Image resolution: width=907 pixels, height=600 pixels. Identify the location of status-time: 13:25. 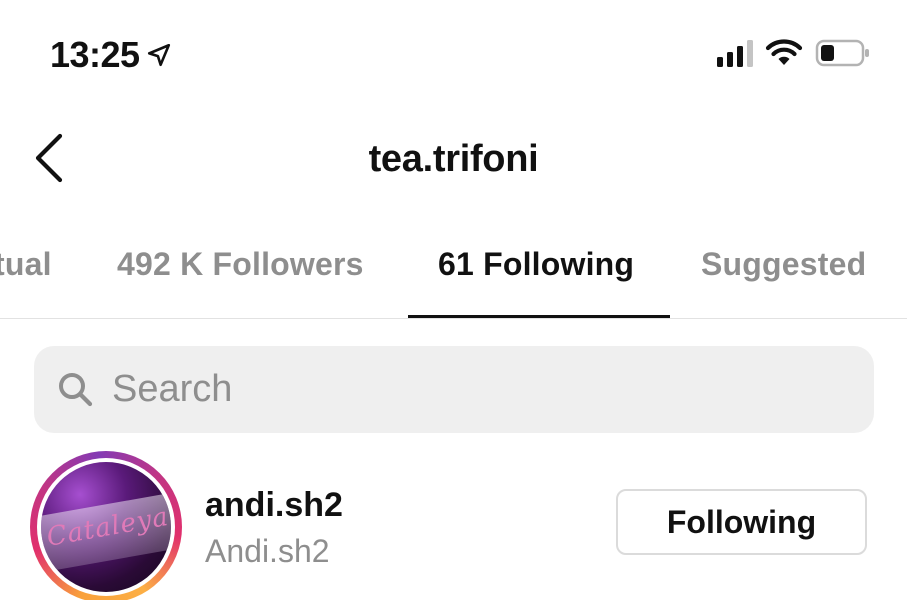
(111, 55).